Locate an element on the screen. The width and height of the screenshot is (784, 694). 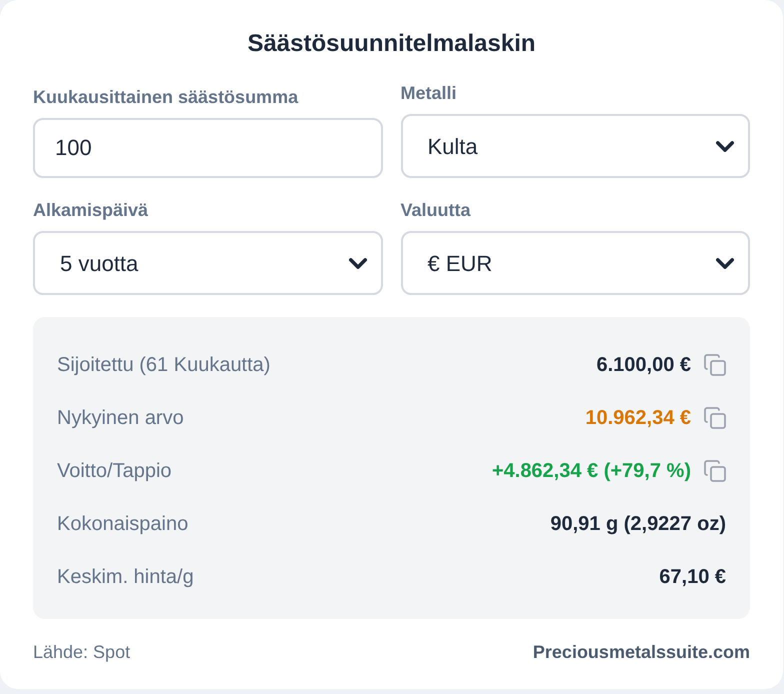
result-label: Kokonaispaino is located at coordinates (122, 524).